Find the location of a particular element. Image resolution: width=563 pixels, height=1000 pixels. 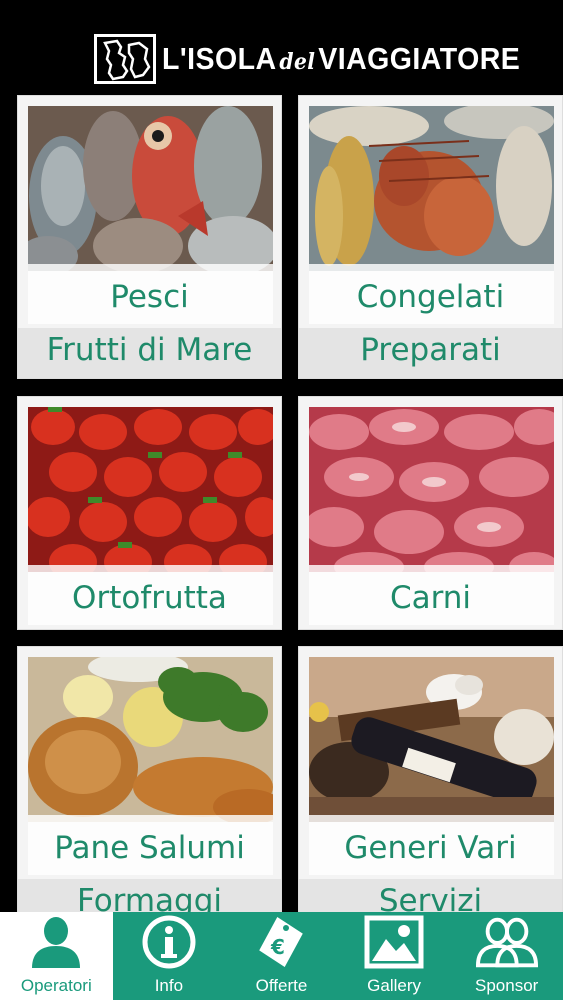

category-title: Congelati is located at coordinates (430, 297).